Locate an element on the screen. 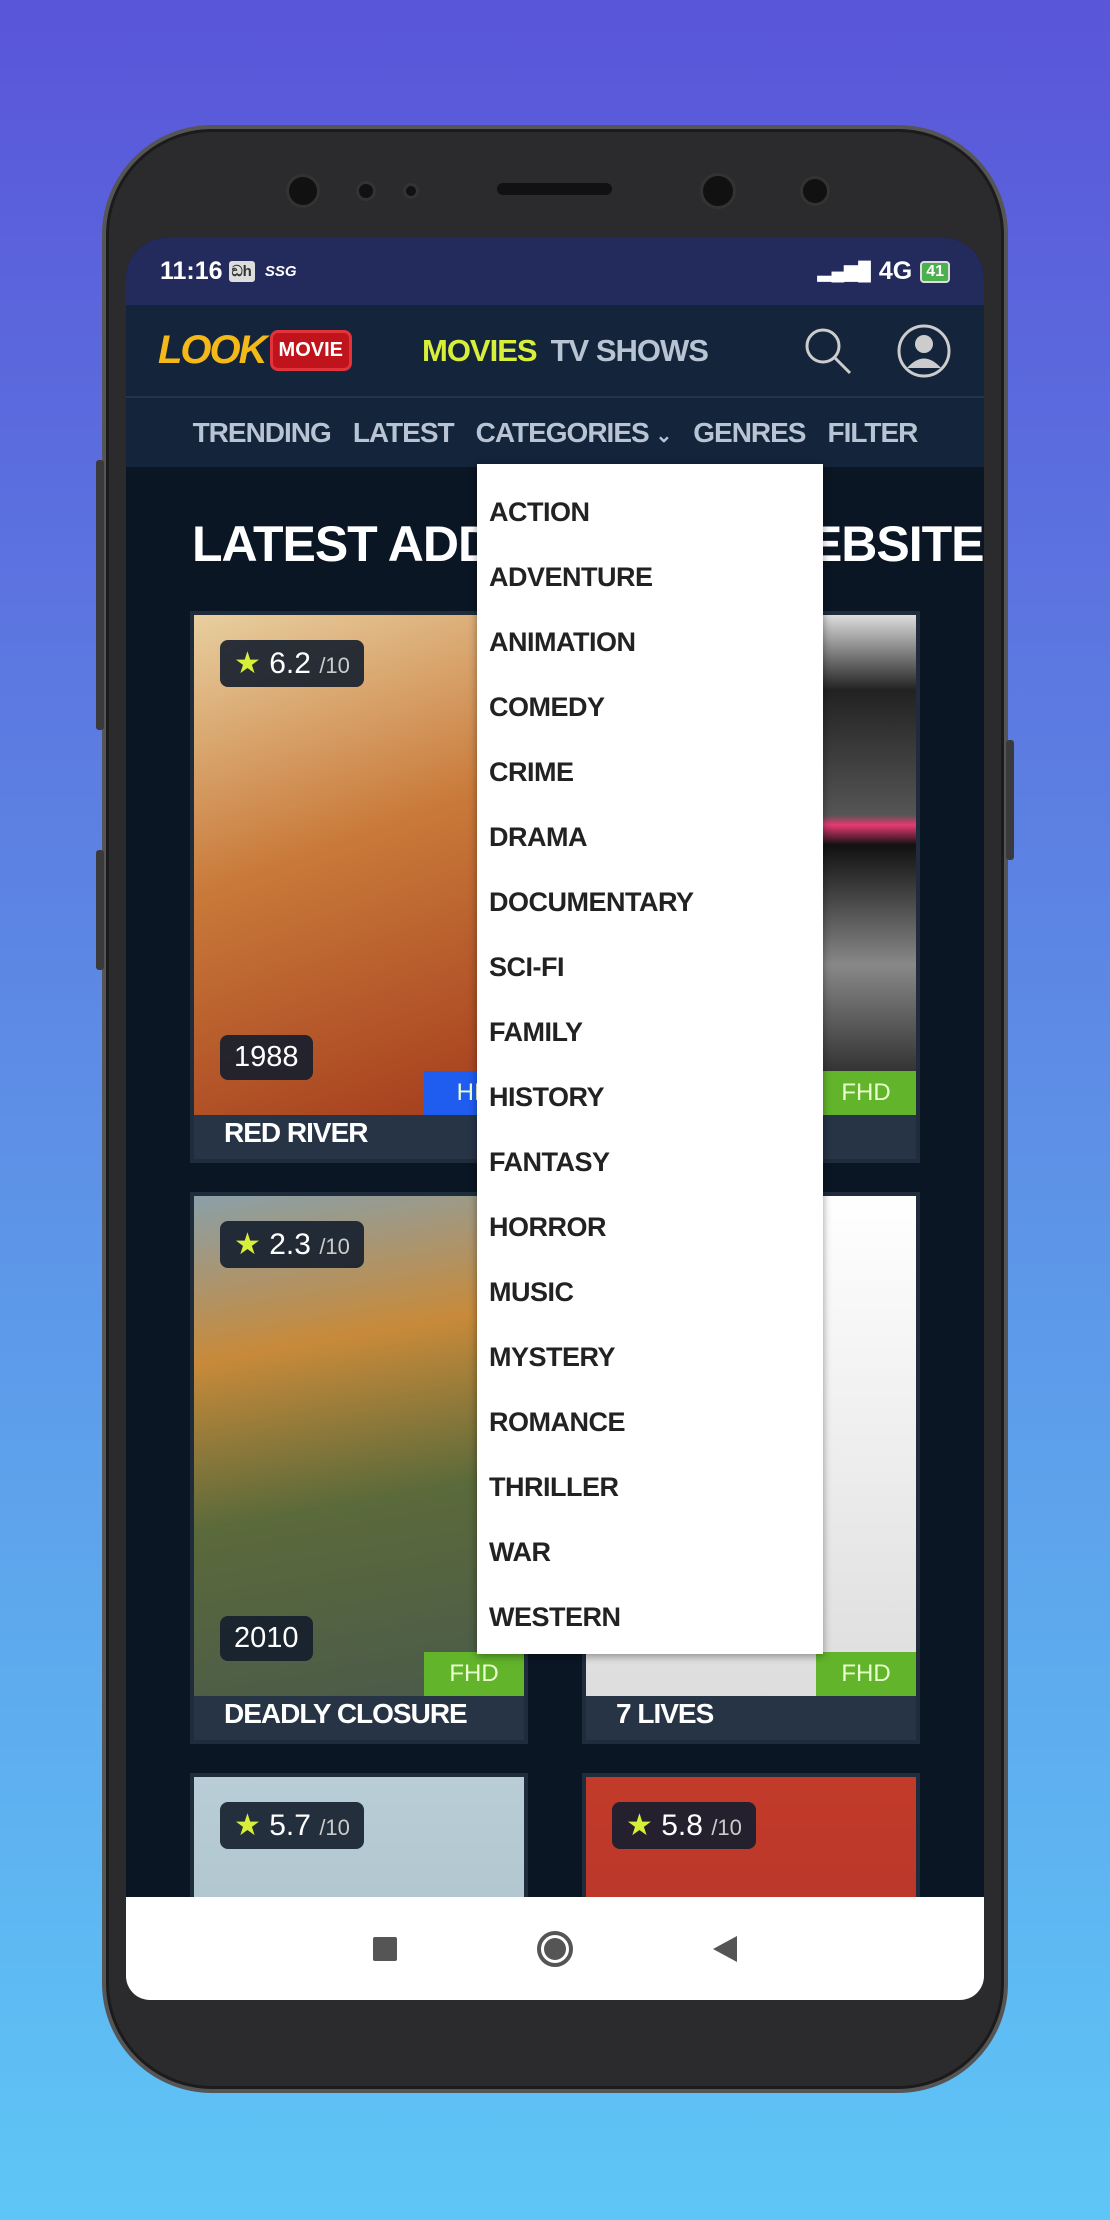 The width and height of the screenshot is (1110, 2220). android-nav-bar is located at coordinates (555, 1948).